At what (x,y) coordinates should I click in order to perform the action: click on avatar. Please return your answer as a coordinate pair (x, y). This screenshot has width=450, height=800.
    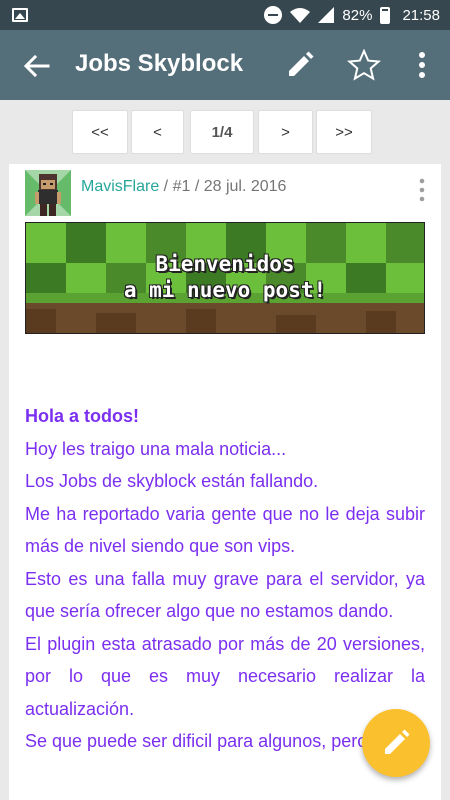
    Looking at the image, I should click on (48, 193).